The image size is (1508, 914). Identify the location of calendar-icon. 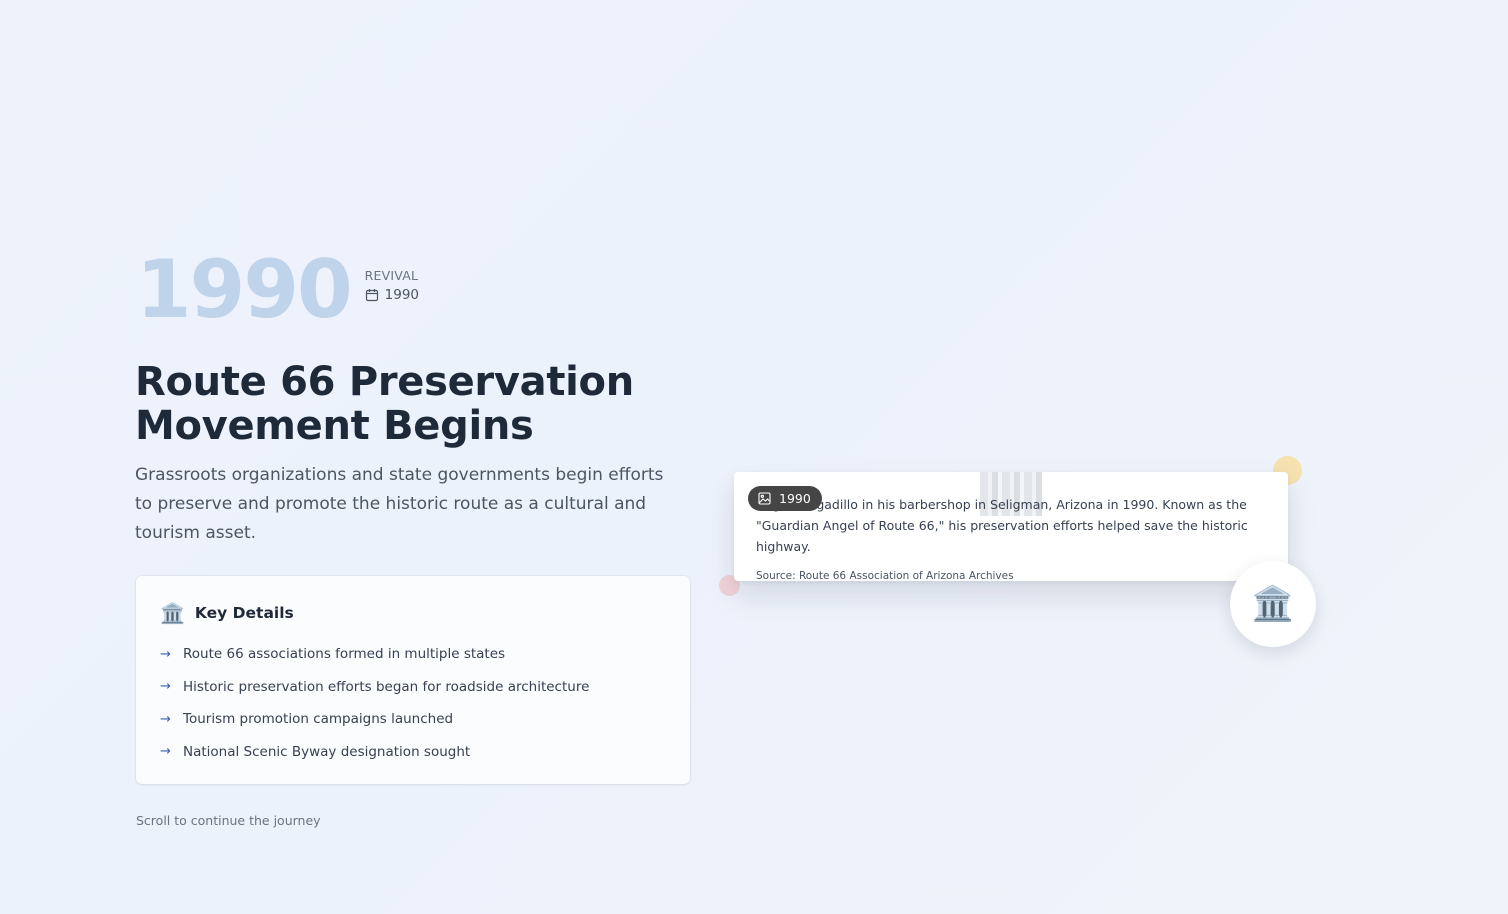
(371, 295).